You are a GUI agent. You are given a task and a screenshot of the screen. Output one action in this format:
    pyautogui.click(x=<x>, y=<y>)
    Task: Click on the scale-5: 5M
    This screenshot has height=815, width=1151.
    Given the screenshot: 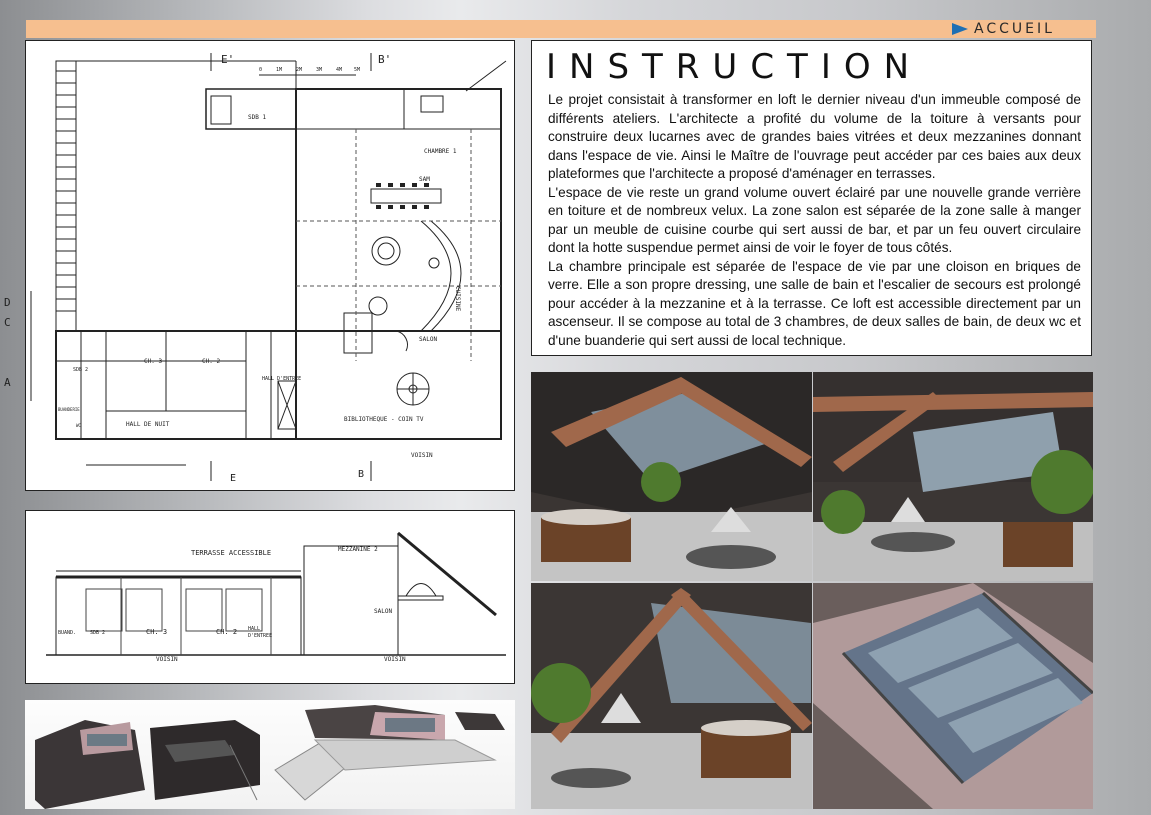 What is the action you would take?
    pyautogui.click(x=357, y=70)
    